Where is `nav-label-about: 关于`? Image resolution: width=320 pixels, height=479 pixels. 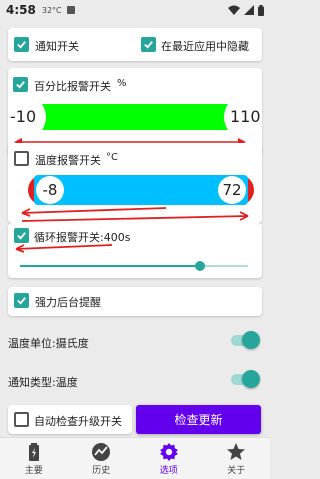 nav-label-about: 关于 is located at coordinates (236, 470).